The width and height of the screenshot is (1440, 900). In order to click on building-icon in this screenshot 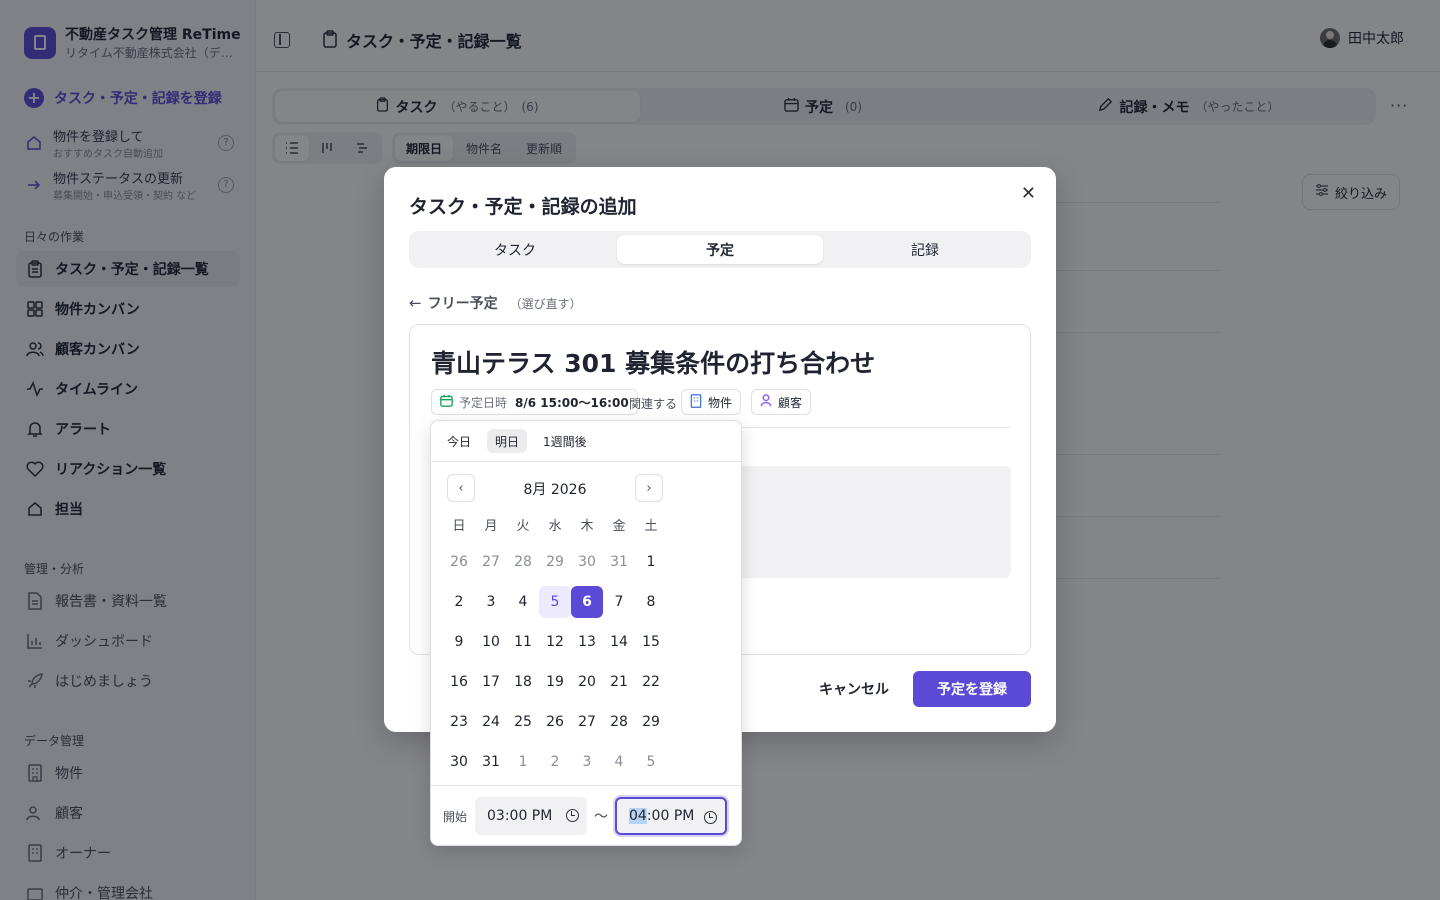, I will do `click(696, 402)`.